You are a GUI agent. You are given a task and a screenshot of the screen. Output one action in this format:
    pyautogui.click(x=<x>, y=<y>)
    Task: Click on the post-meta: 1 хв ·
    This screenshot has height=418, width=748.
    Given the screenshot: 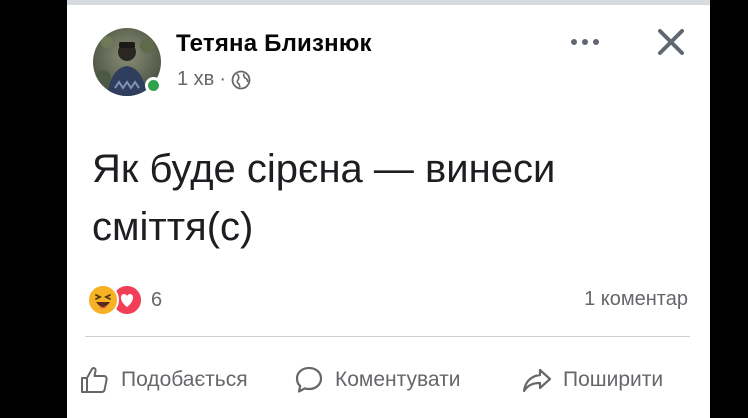 What is the action you would take?
    pyautogui.click(x=214, y=79)
    